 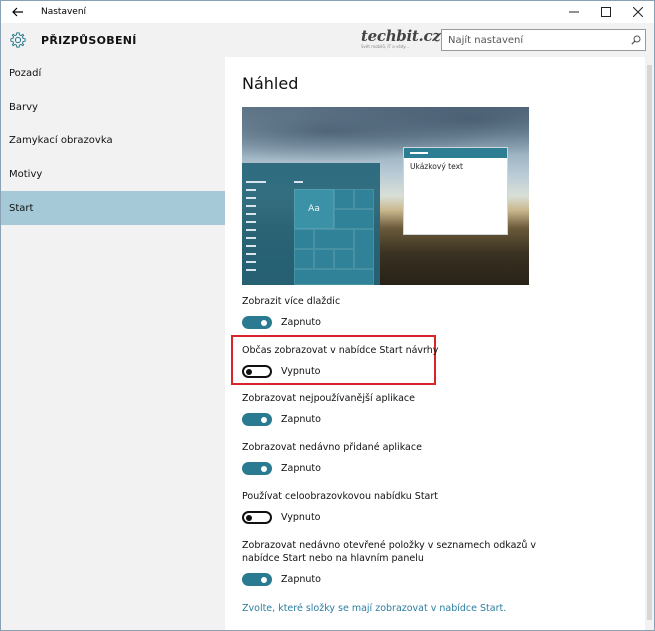 I want to click on title-bar: Nastavení, so click(x=327, y=12).